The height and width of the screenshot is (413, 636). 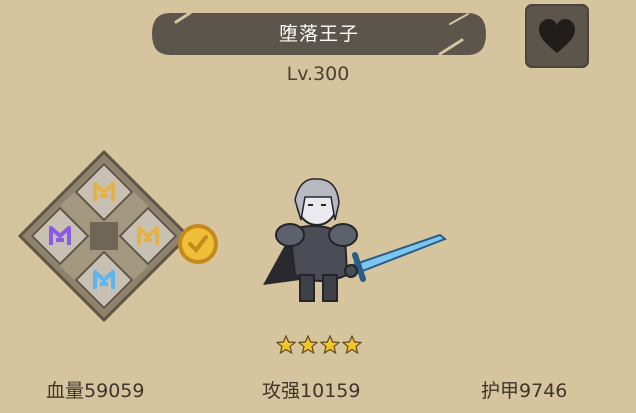 I want to click on stat-atk-value: 10159, so click(x=330, y=391).